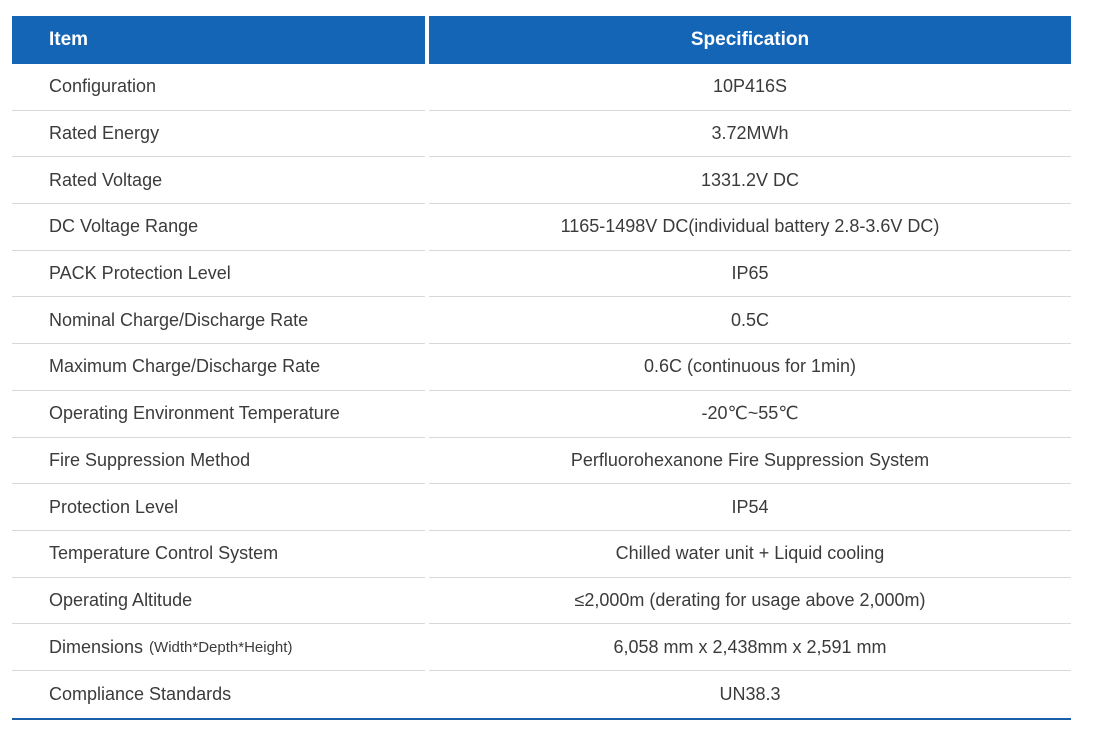  Describe the element at coordinates (150, 459) in the screenshot. I see `row-item-label: Fire Suppression Method` at that location.